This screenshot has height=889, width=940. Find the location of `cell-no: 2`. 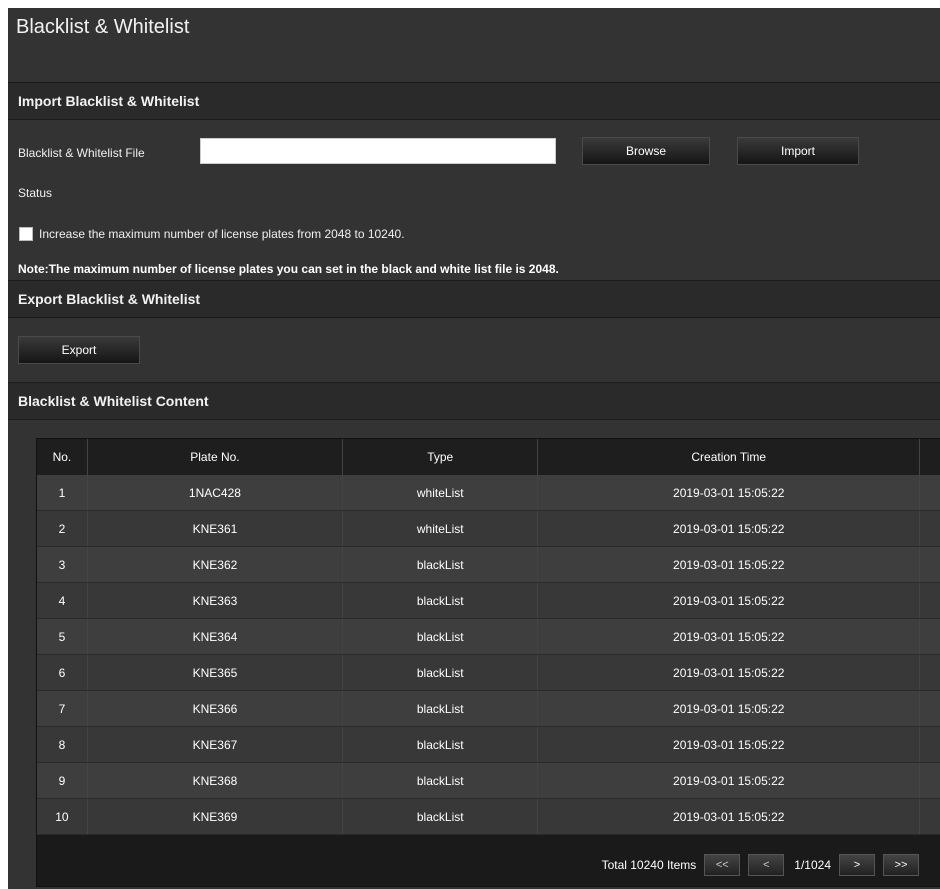

cell-no: 2 is located at coordinates (62, 528).